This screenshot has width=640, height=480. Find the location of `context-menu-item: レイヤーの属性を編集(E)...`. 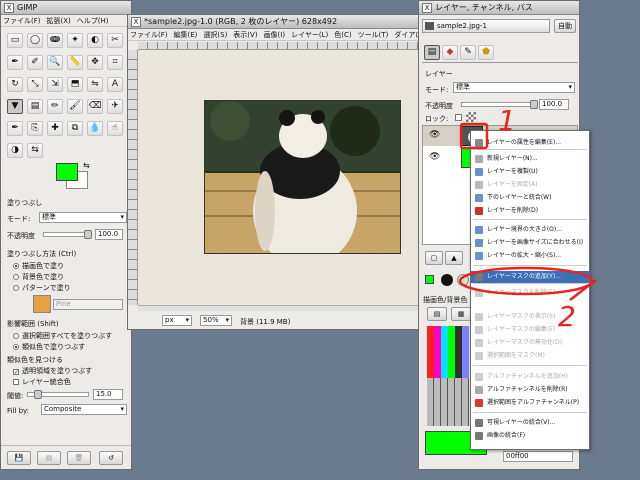

context-menu-item: レイヤーの属性を編集(E)... is located at coordinates (530, 143).